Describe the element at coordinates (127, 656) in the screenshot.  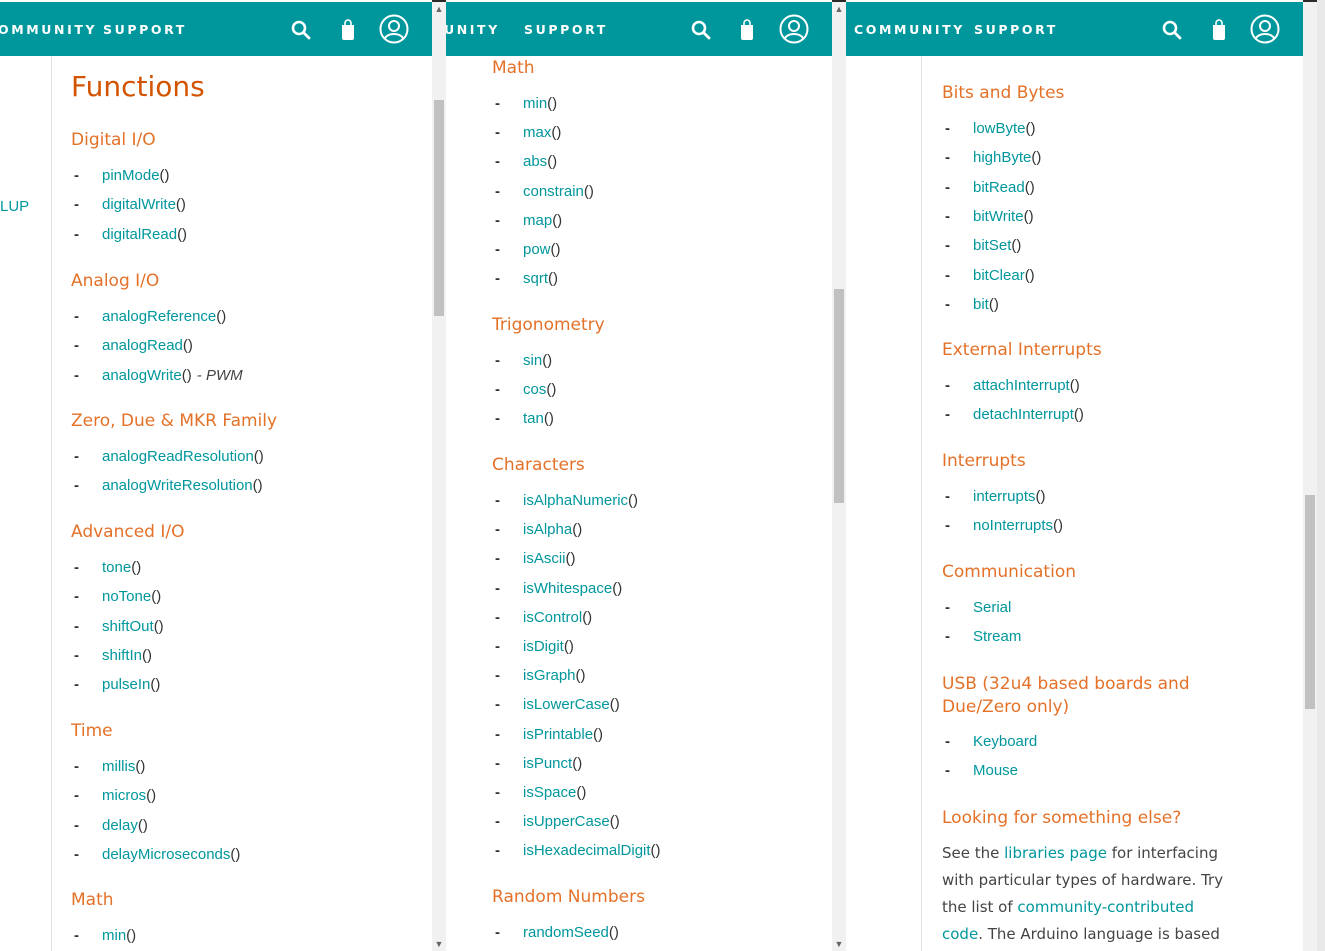
I see `function-link: shiftIn()` at that location.